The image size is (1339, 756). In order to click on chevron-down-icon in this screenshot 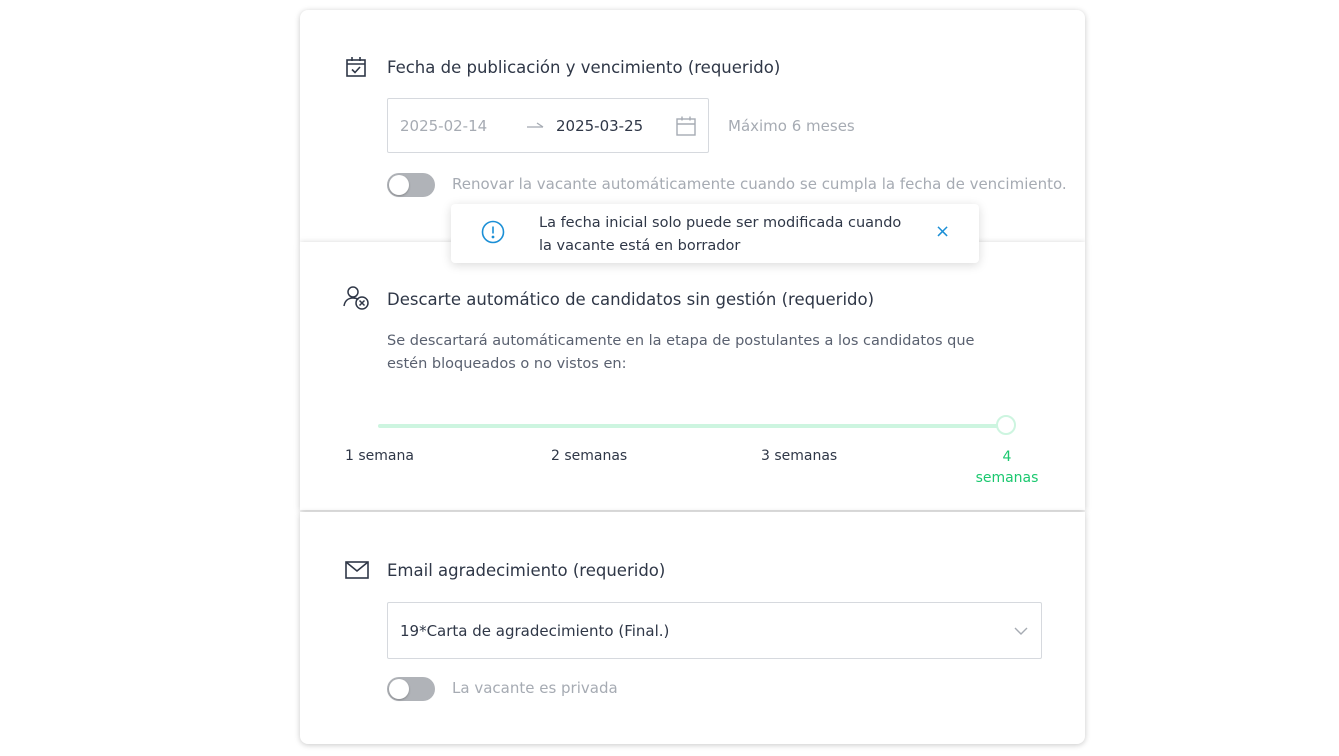, I will do `click(1021, 633)`.